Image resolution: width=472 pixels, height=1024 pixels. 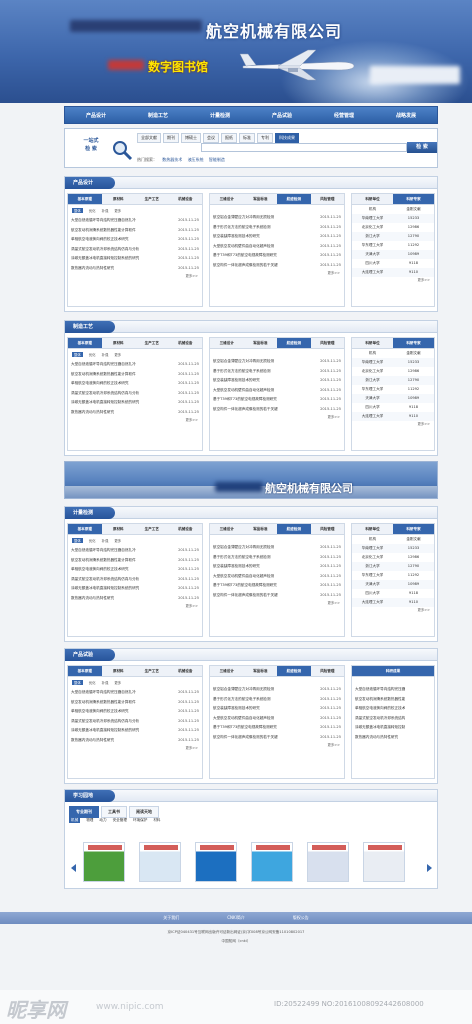 I want to click on nav-item-strategy: 战略发展, so click(x=406, y=115).